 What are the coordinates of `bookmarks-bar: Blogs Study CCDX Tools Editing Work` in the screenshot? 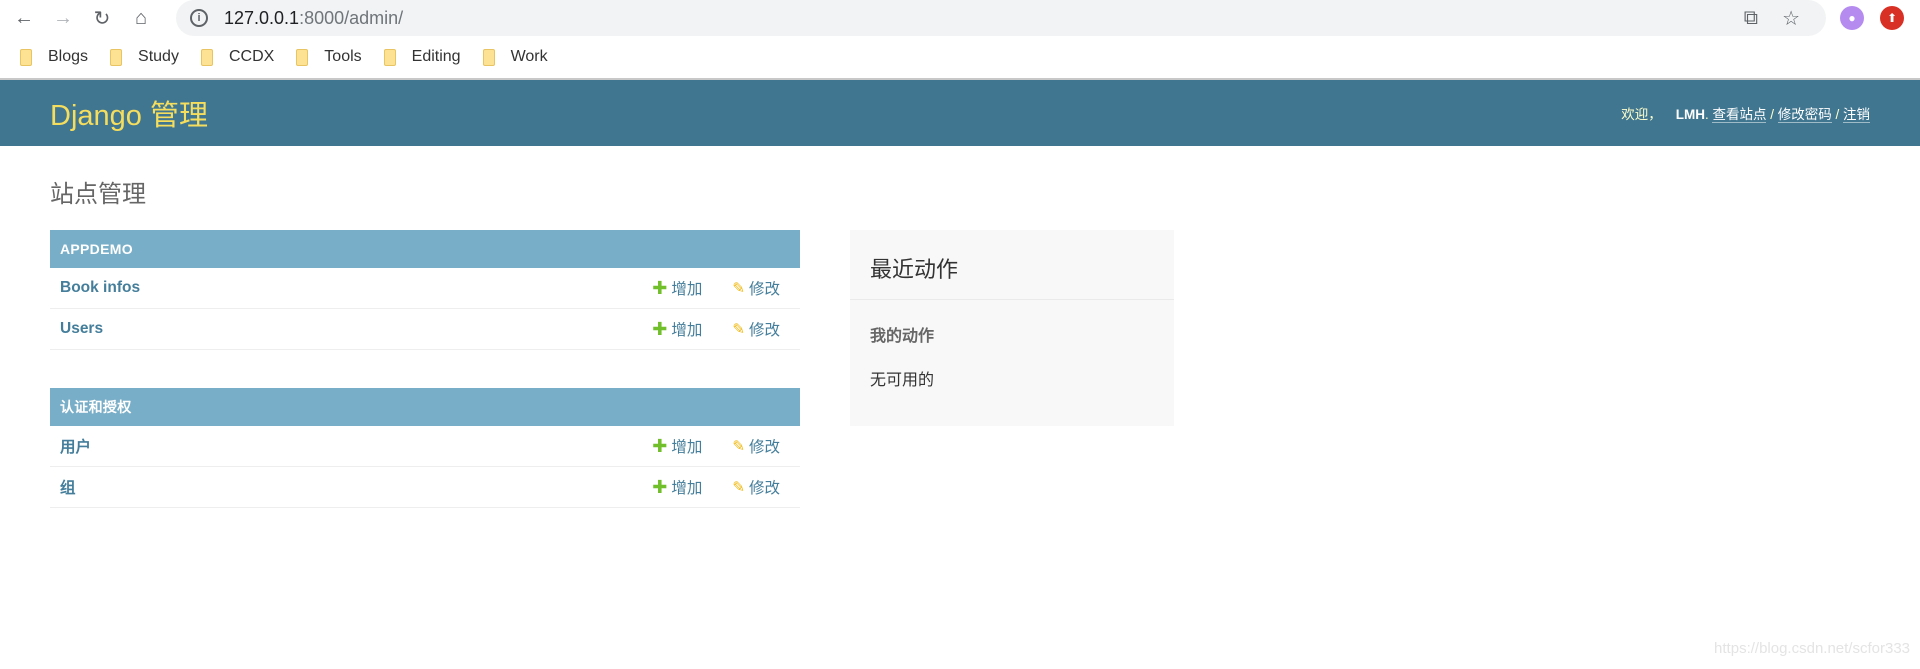 It's located at (960, 58).